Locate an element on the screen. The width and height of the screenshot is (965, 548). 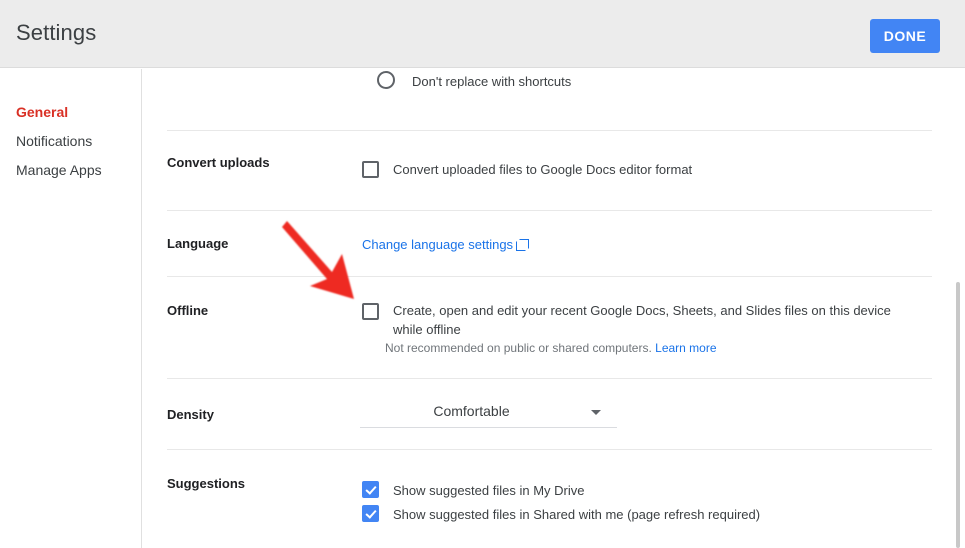
suggestions-label: Suggestions is located at coordinates (206, 483).